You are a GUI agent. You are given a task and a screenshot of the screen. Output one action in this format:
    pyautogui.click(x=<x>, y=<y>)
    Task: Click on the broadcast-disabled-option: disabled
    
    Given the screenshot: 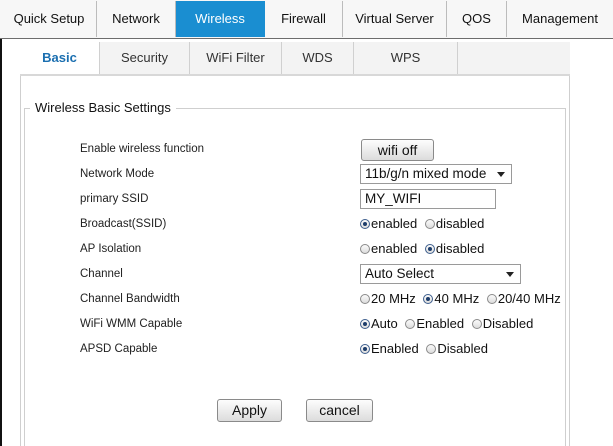 What is the action you would take?
    pyautogui.click(x=454, y=223)
    